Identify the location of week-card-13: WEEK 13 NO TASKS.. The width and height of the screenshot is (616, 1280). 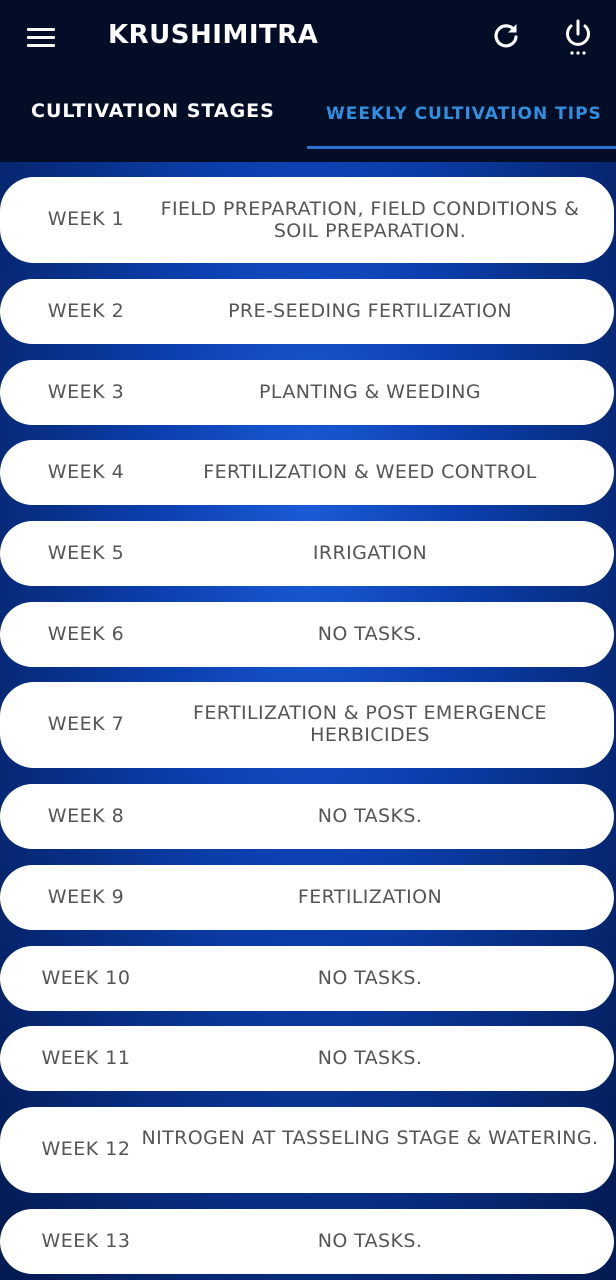
(307, 1241).